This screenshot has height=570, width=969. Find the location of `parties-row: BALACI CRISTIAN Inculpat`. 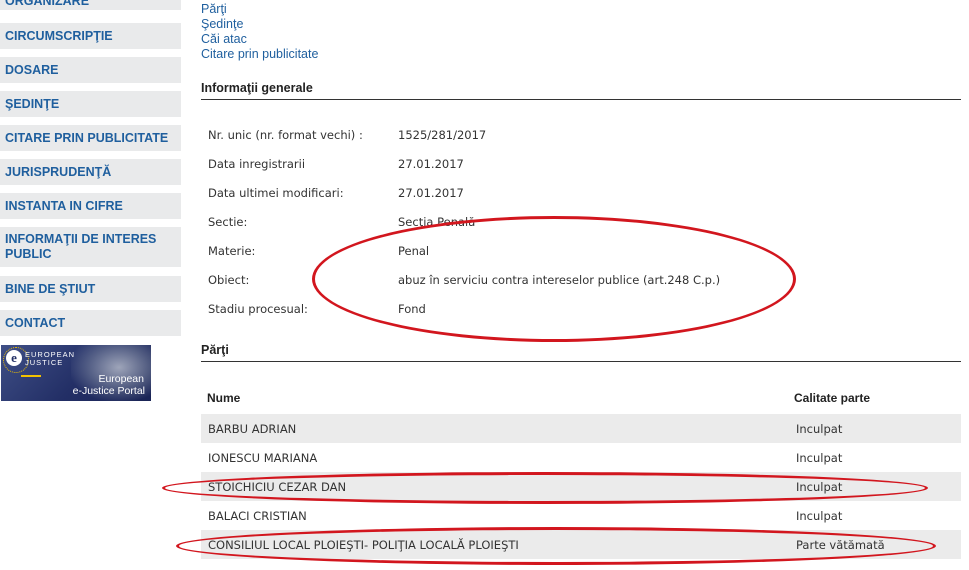

parties-row: BALACI CRISTIAN Inculpat is located at coordinates (581, 515).